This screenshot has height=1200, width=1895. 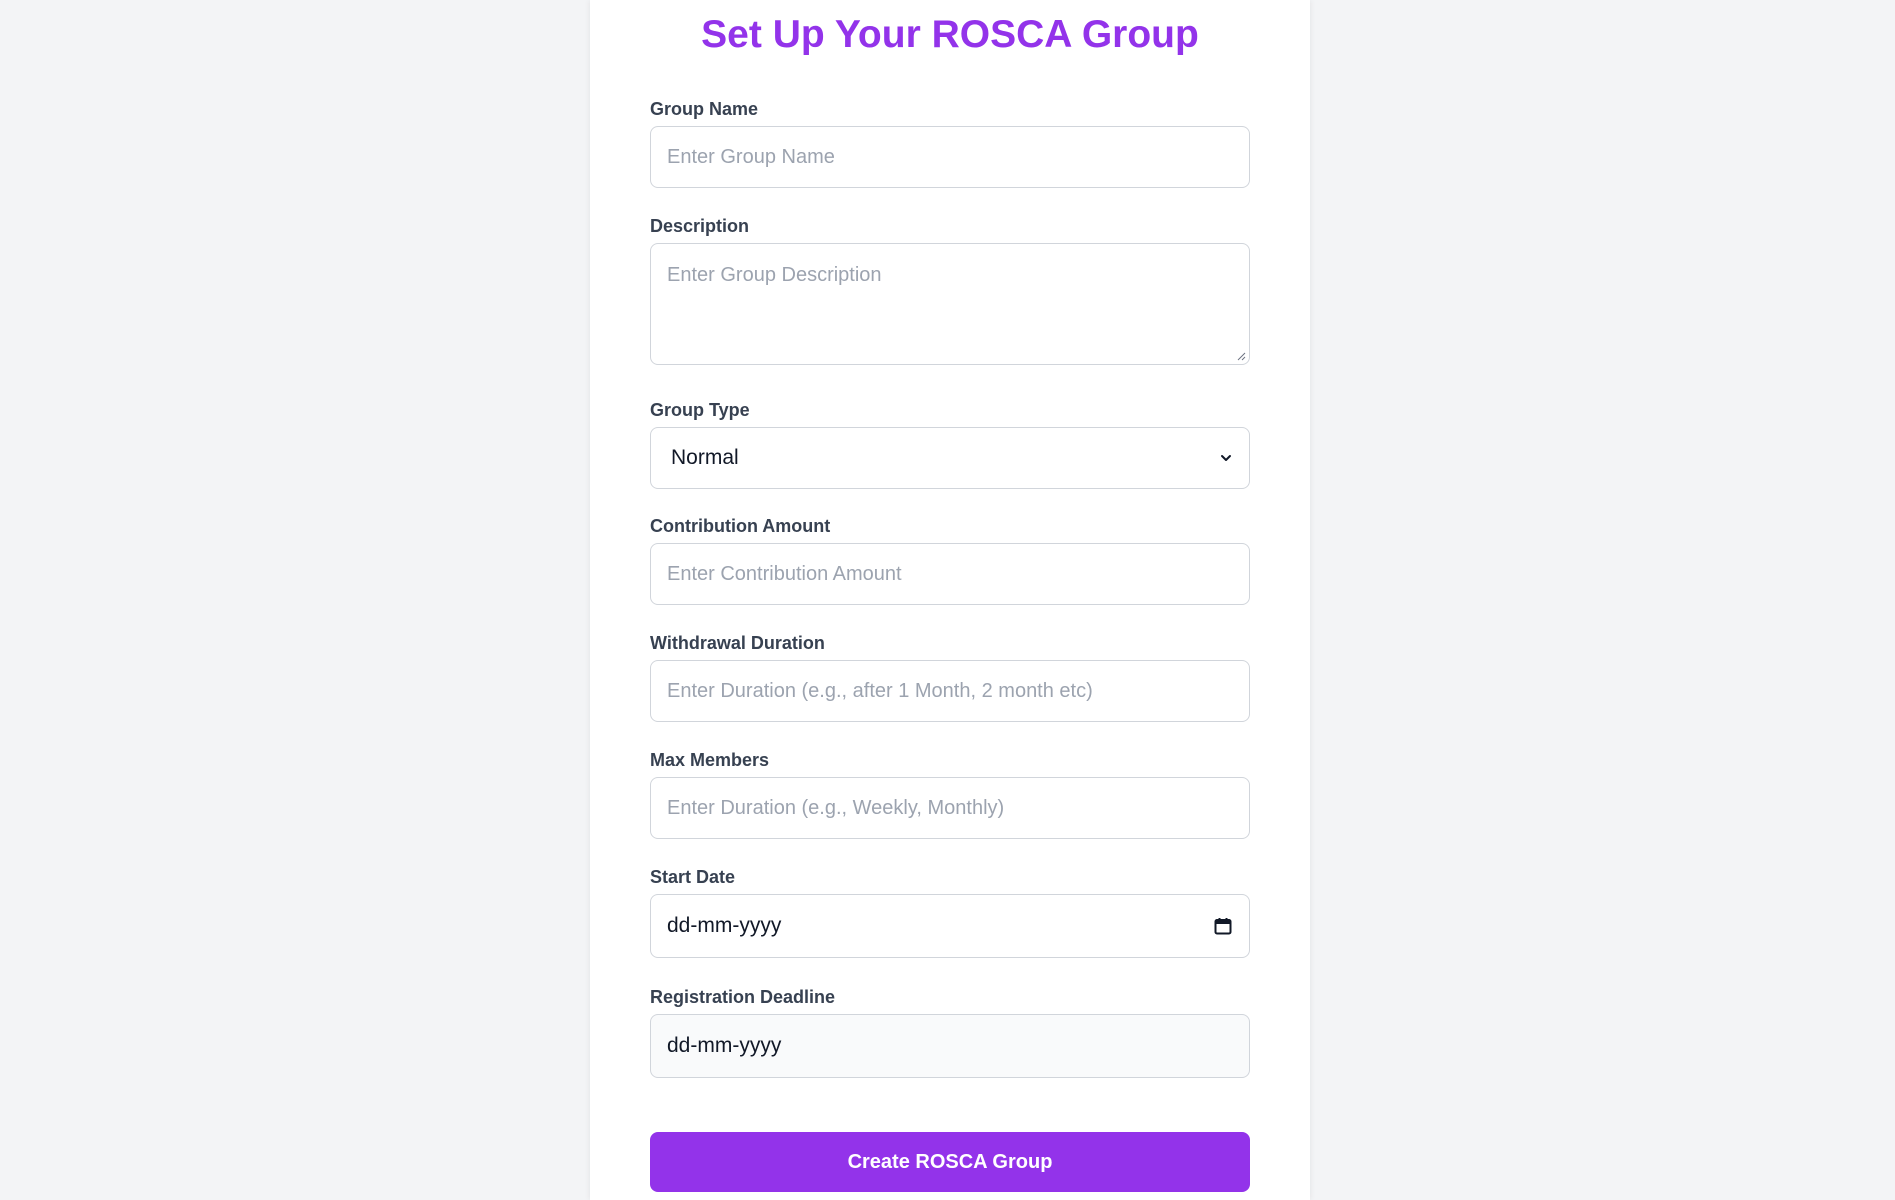 I want to click on max-members-placeholder: Enter Duration (e.g., Weekly, Monthly), so click(x=836, y=807).